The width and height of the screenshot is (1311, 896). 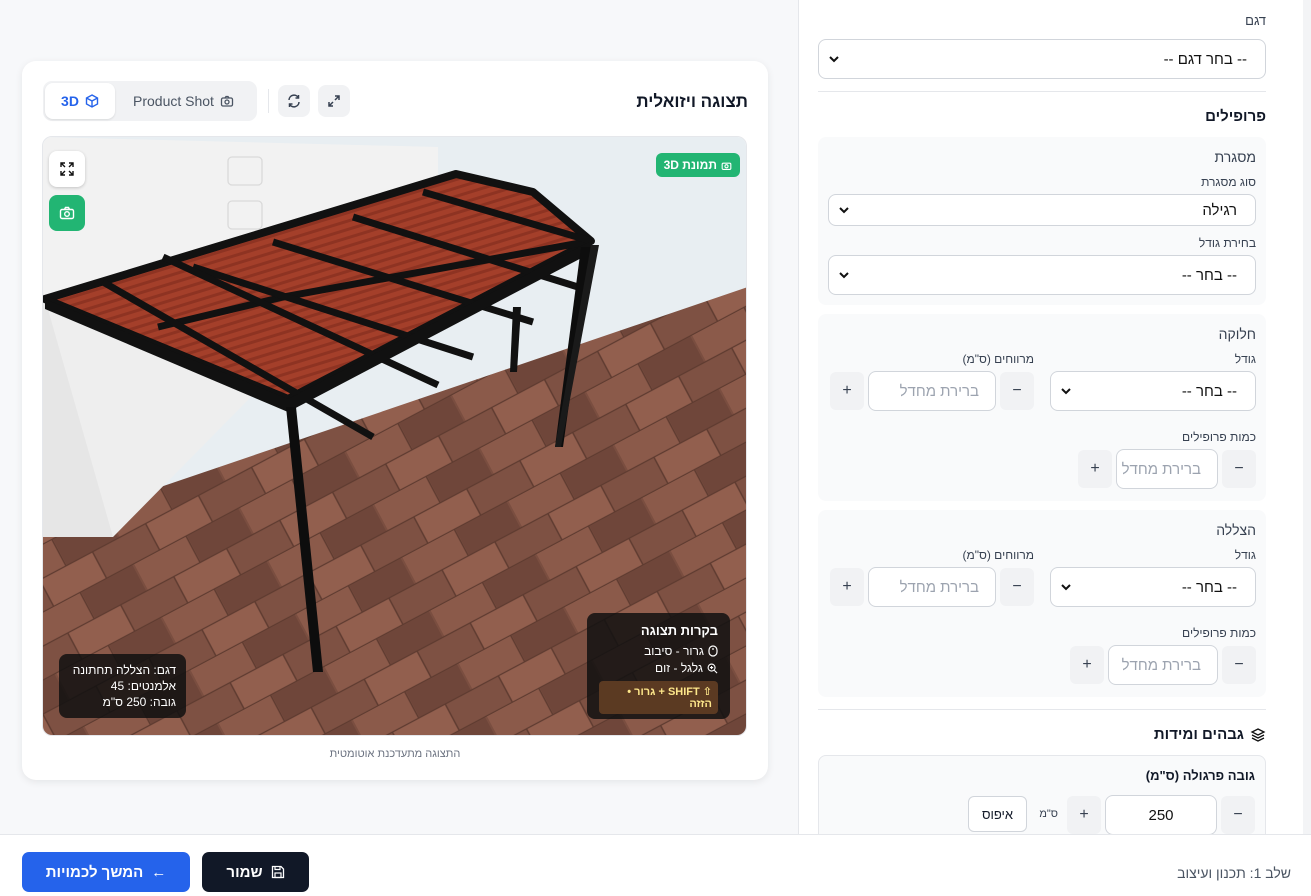 What do you see at coordinates (1163, 665) in the screenshot?
I see `shade-qty-input: ברירת מחדל` at bounding box center [1163, 665].